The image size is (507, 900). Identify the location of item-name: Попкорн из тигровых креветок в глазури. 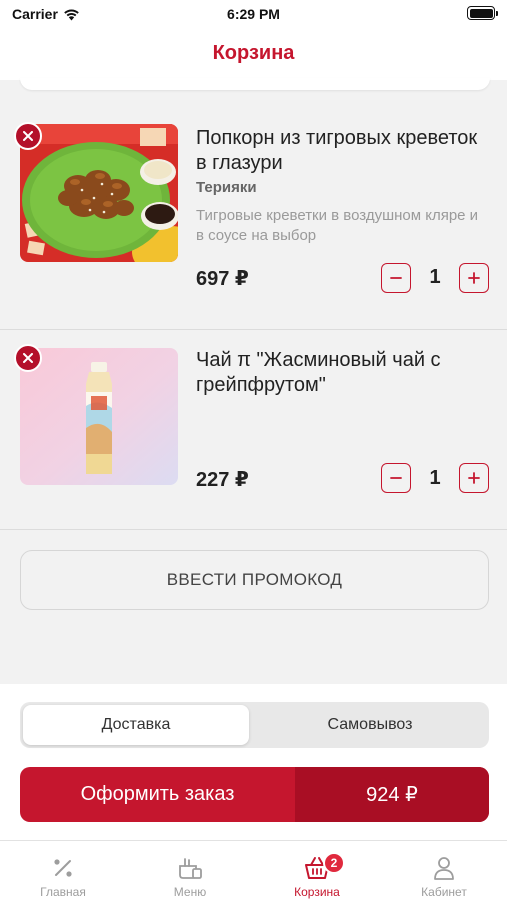
(337, 150).